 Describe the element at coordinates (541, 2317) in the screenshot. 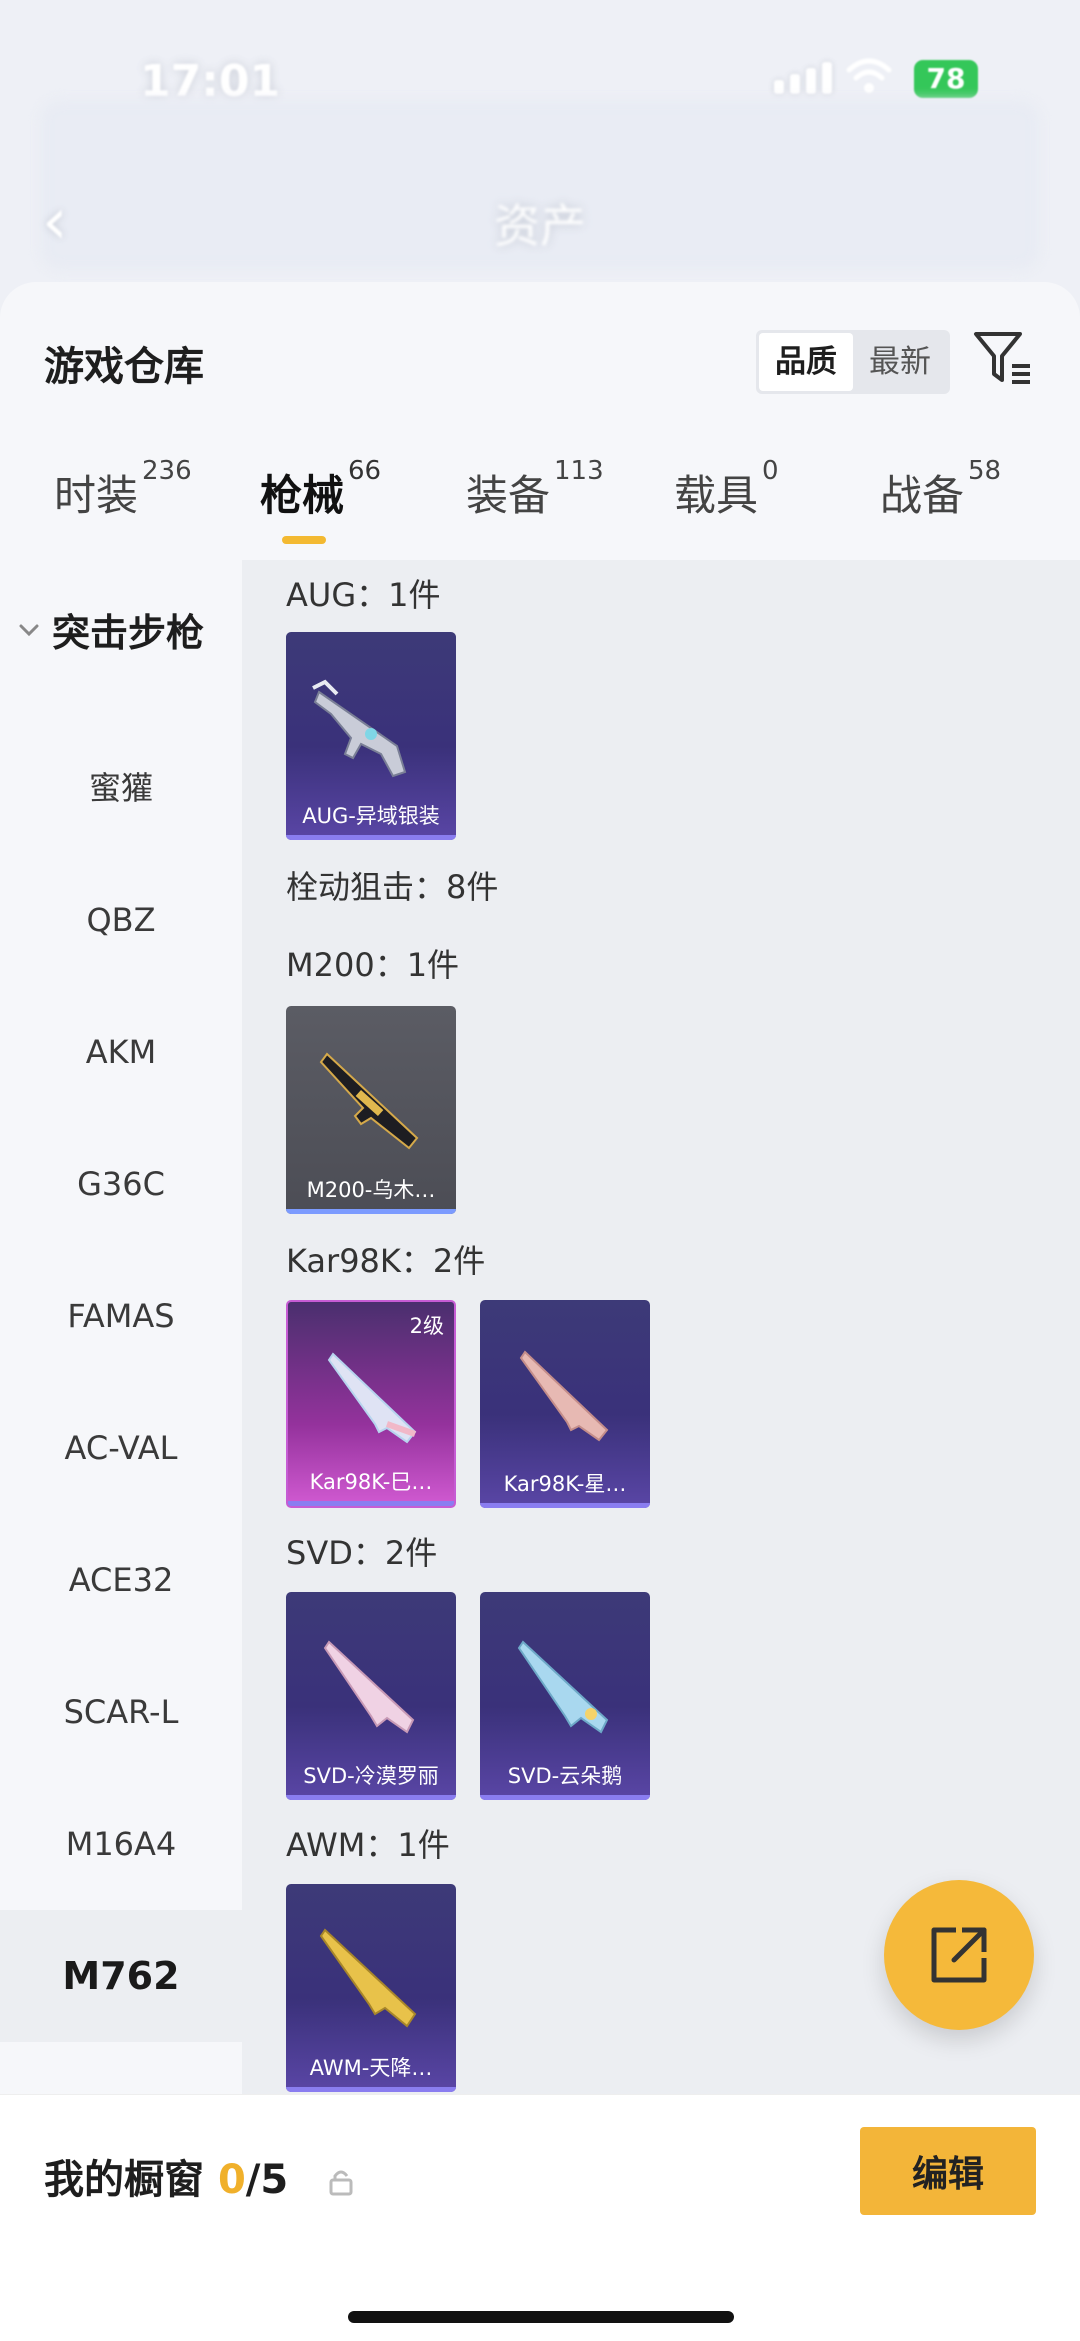

I see `home-indicator` at that location.